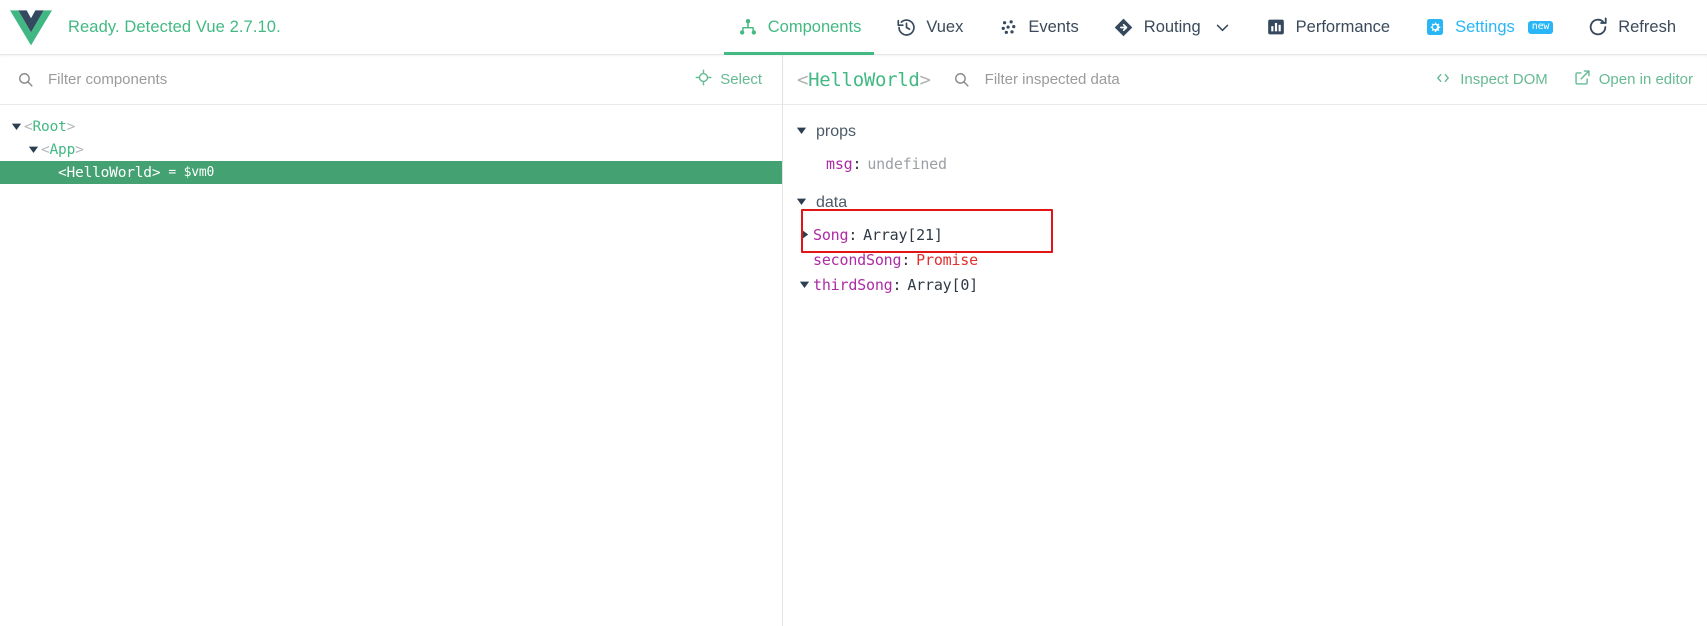  I want to click on caret-collapsed-icon, so click(804, 234).